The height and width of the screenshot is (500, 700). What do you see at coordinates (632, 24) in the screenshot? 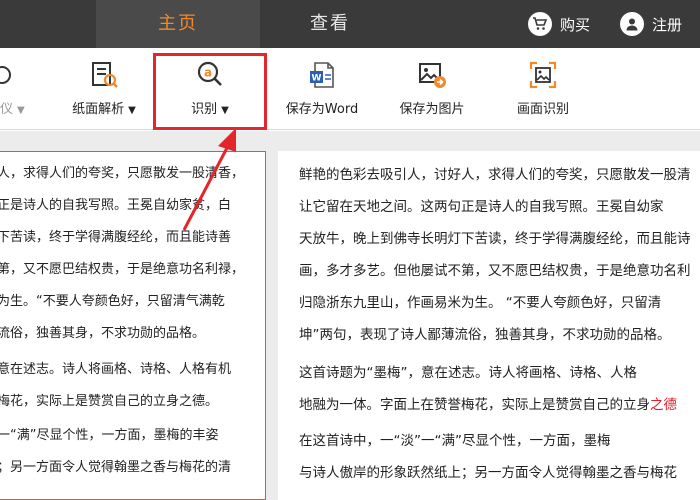
I see `user-icon` at bounding box center [632, 24].